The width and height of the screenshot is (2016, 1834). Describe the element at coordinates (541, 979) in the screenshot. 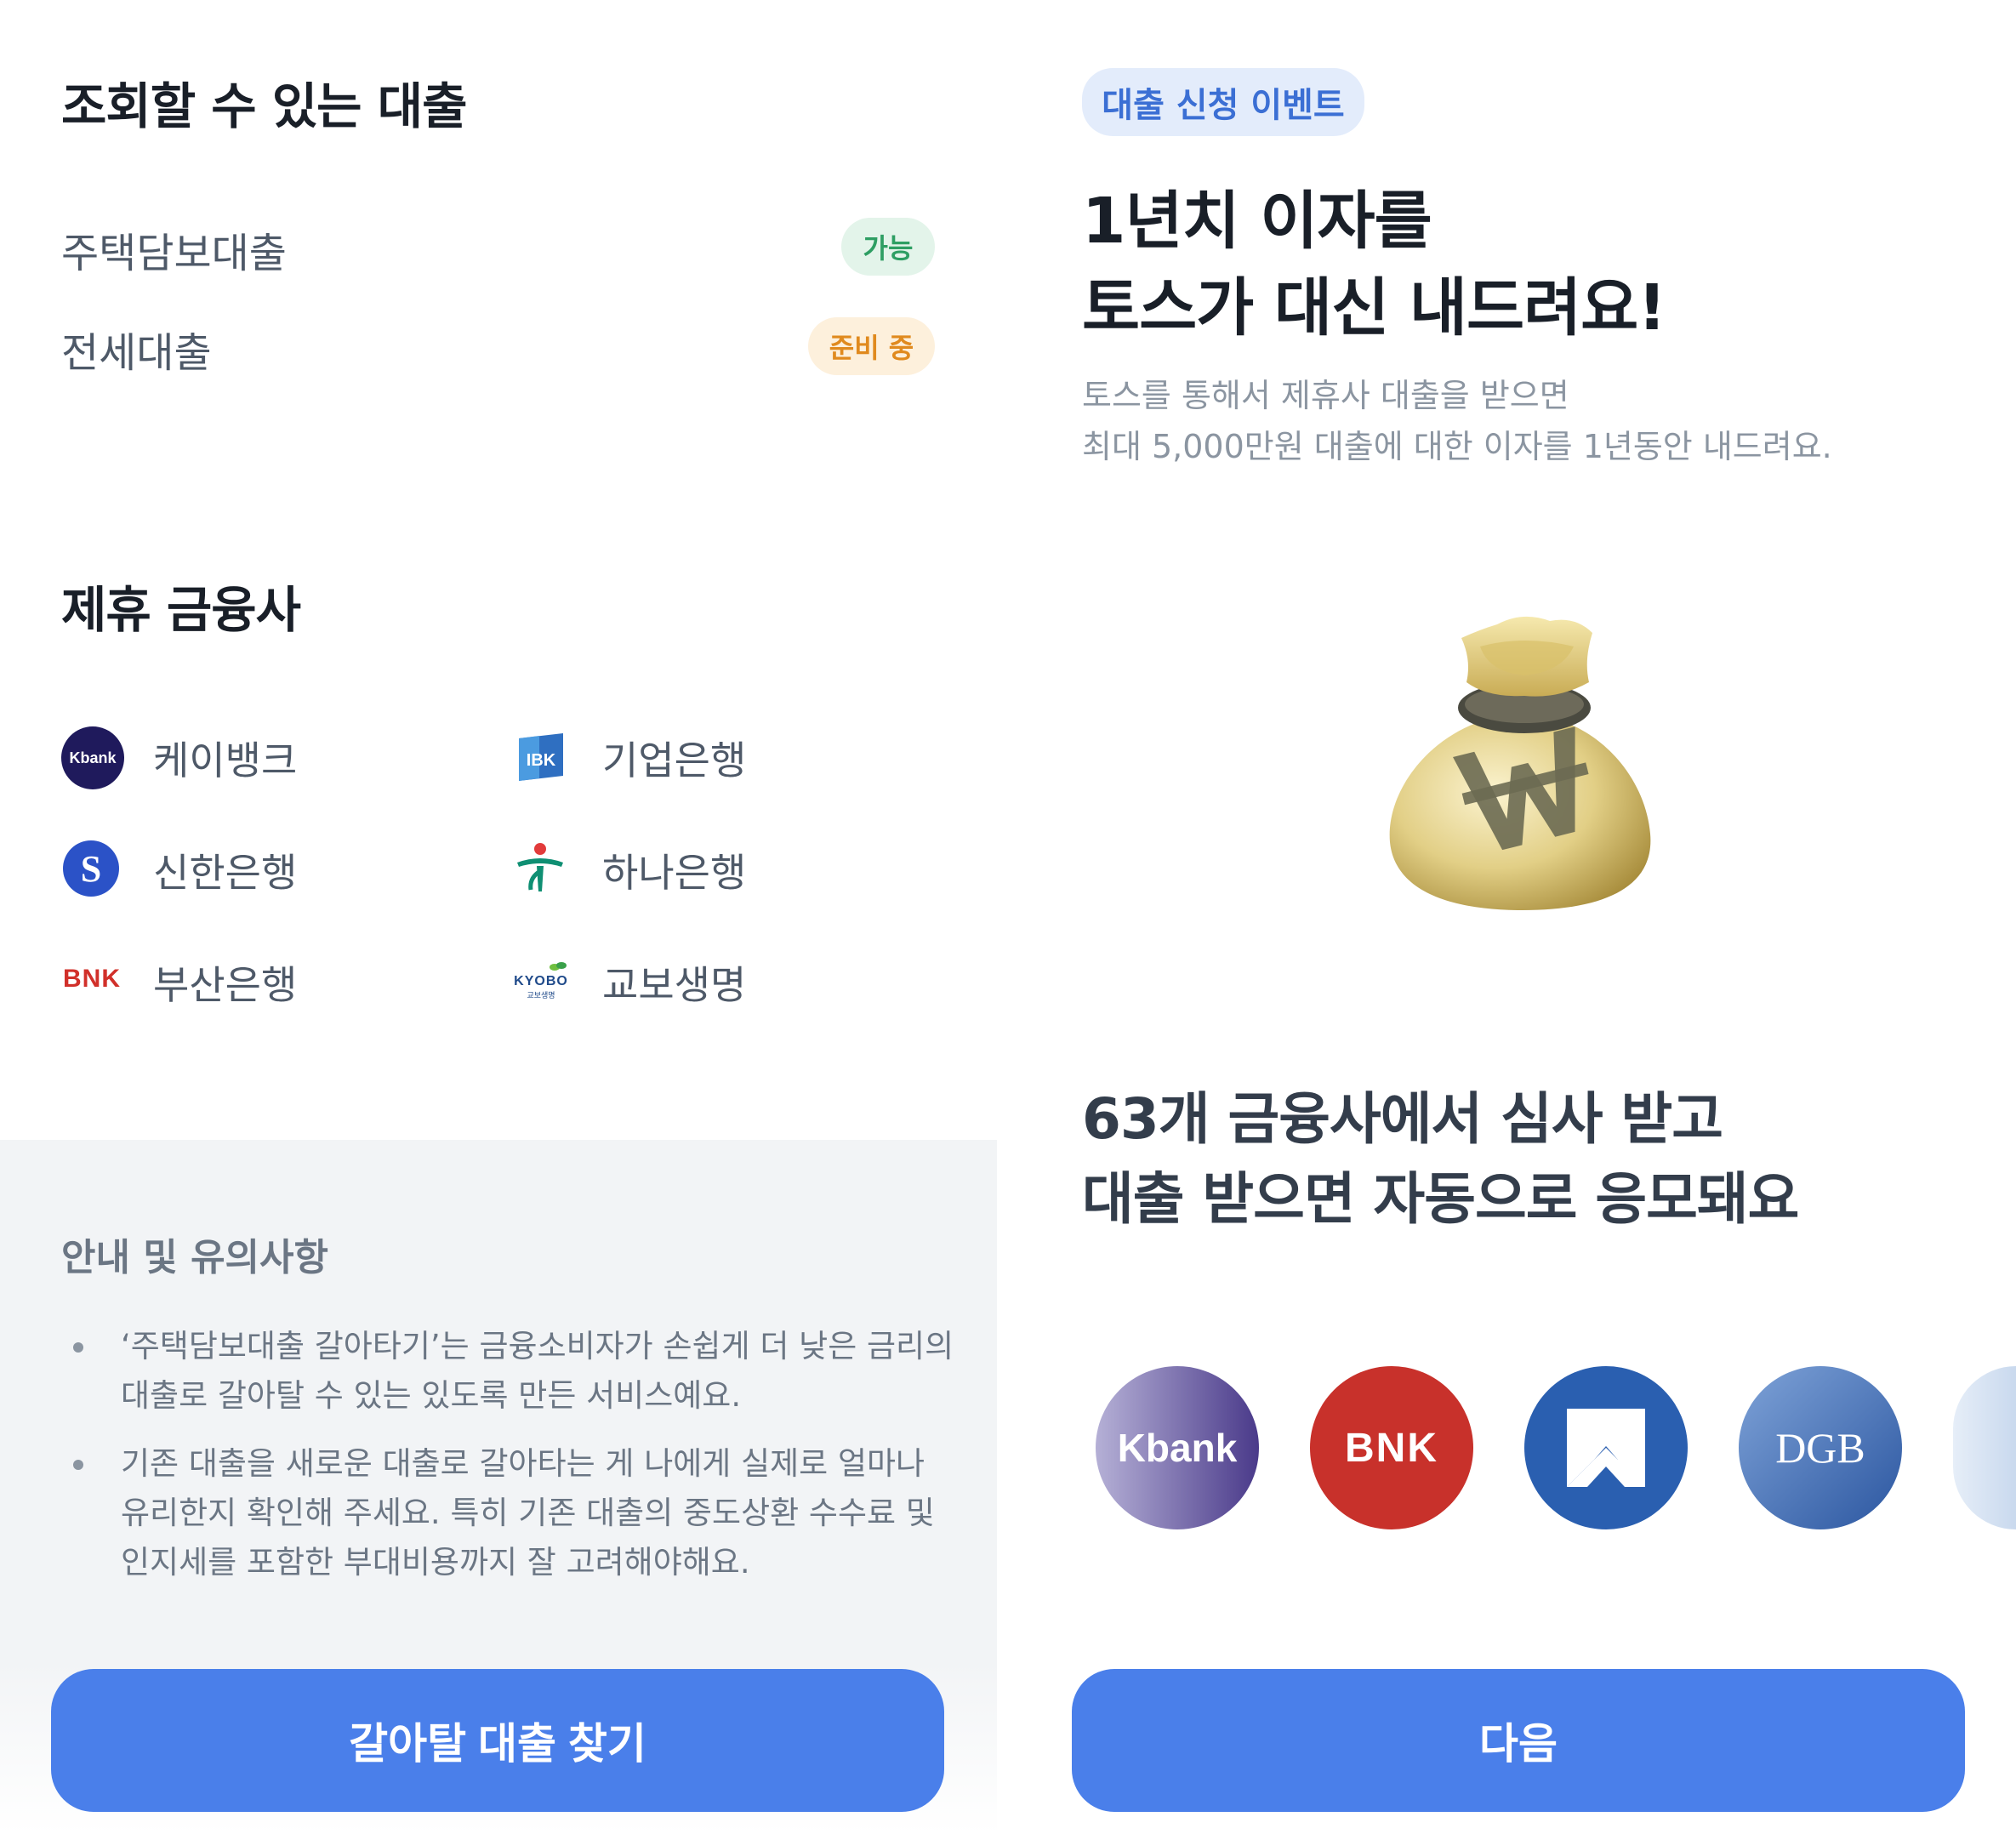

I see `kyobo-logo-icon: KYOBO 교보생명` at that location.